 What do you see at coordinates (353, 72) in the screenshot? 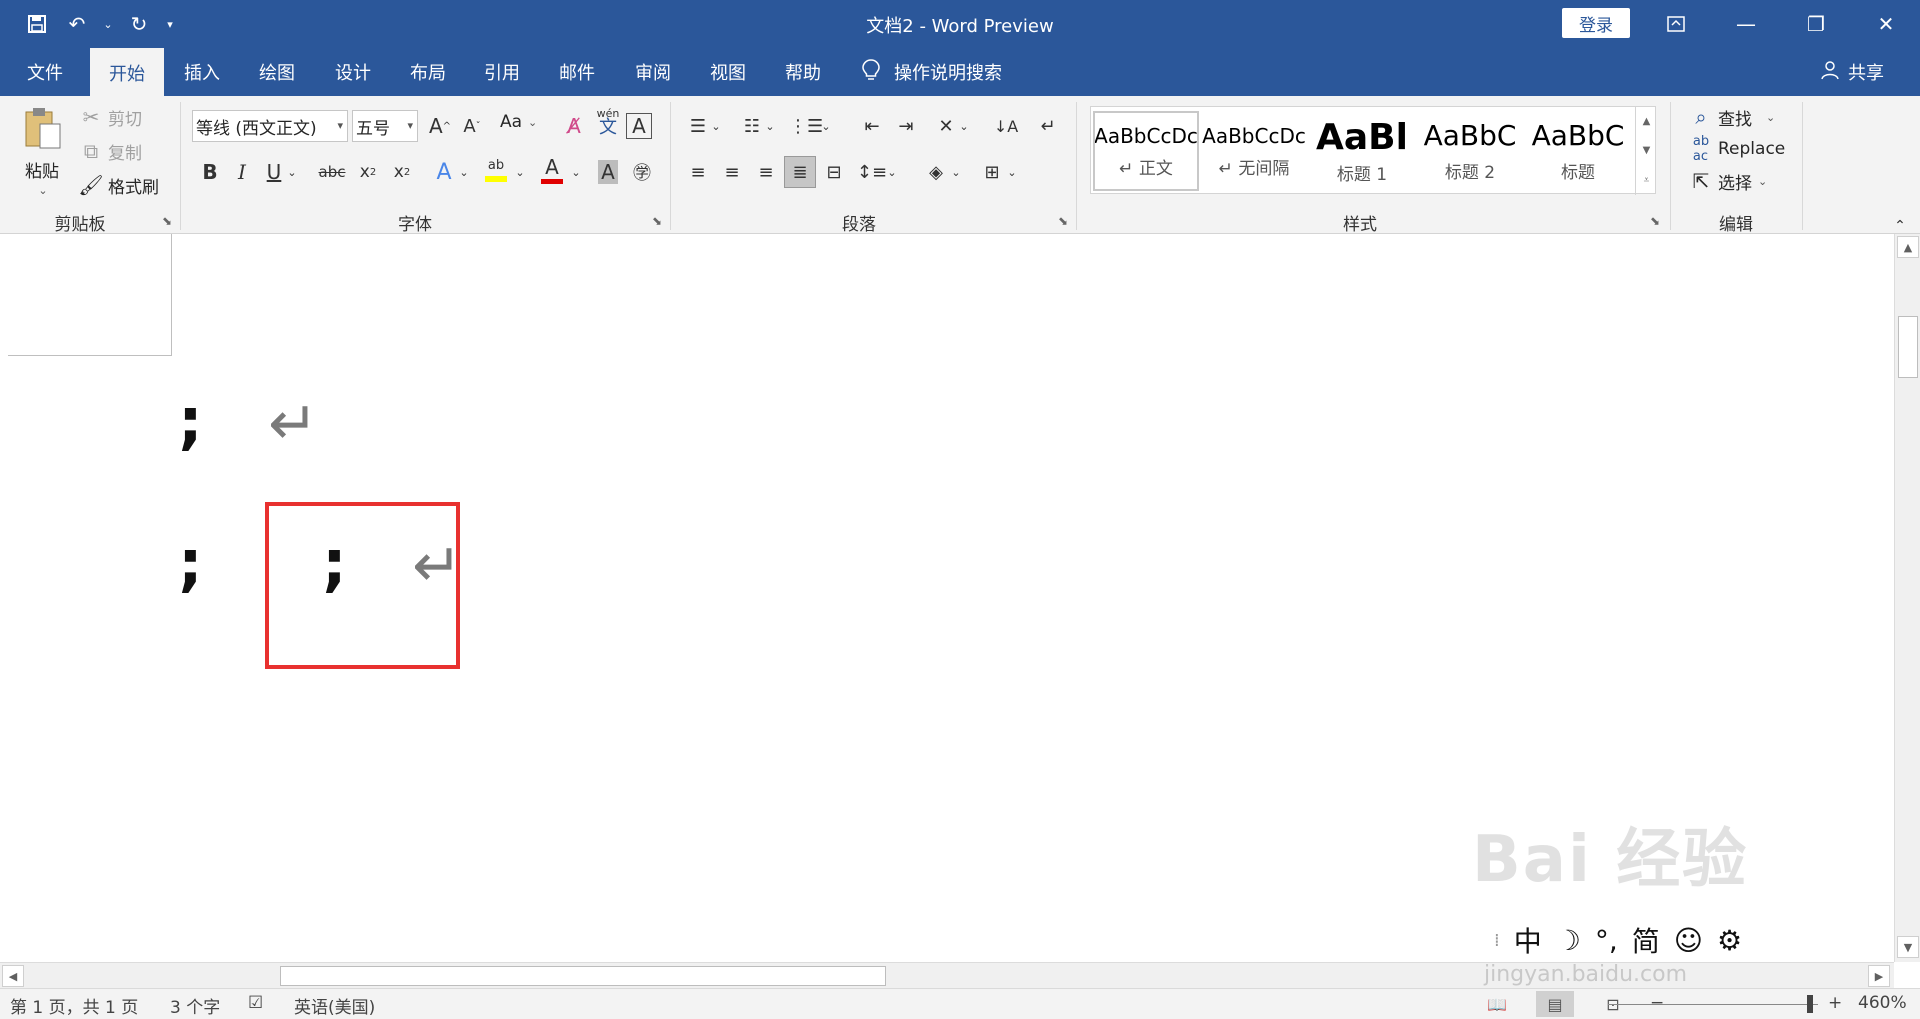
I see `tab-design: 设计` at bounding box center [353, 72].